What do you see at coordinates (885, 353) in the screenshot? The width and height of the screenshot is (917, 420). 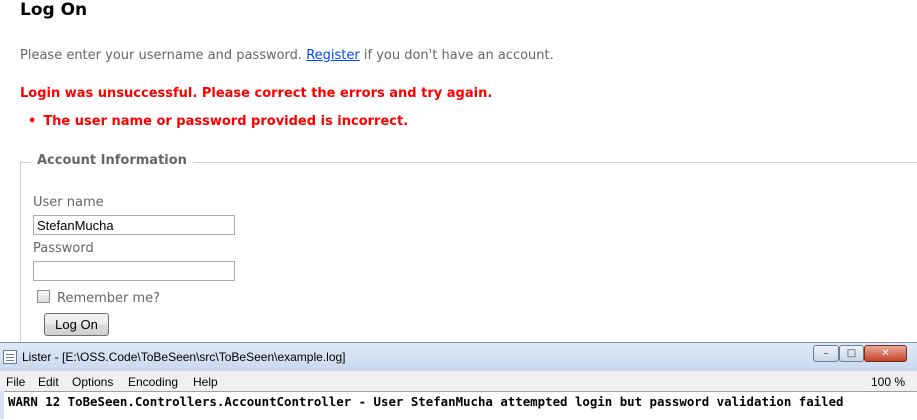 I see `close-icon: ✕` at bounding box center [885, 353].